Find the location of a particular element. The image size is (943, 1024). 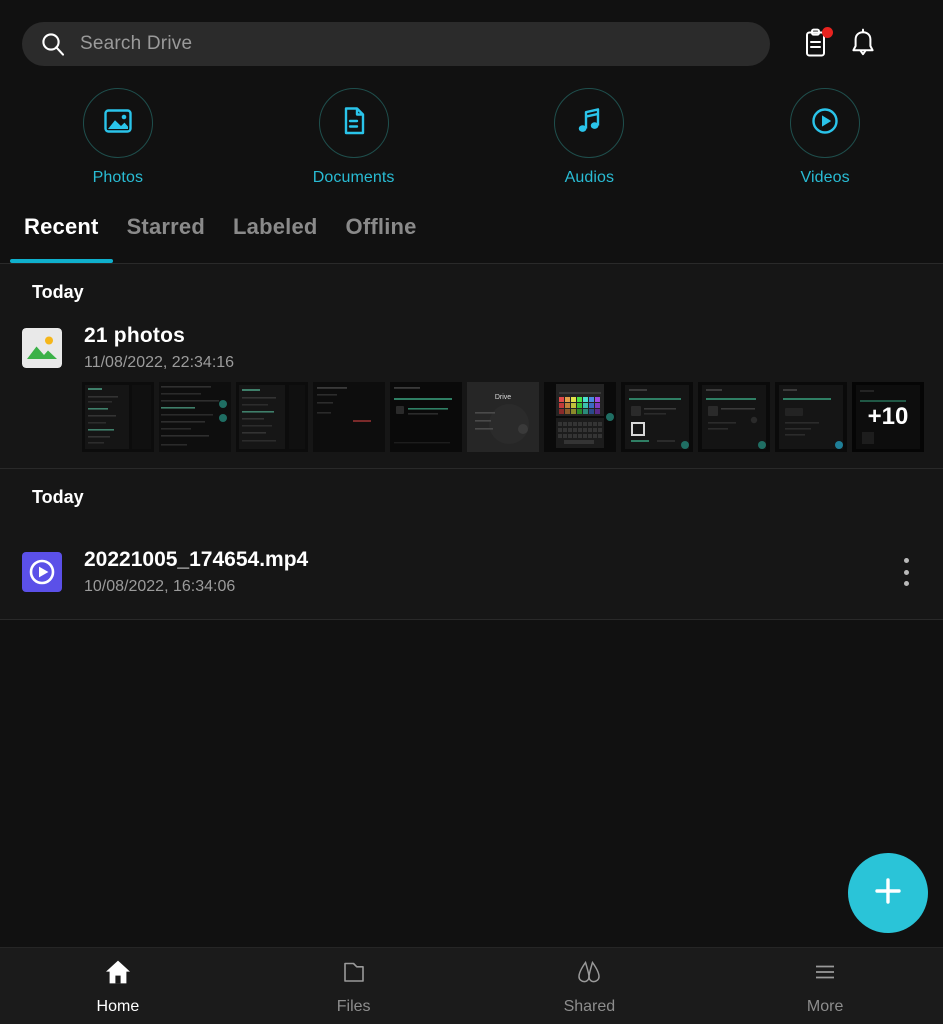

tab-bar: Recent Starred Labeled Offline is located at coordinates (471, 238).